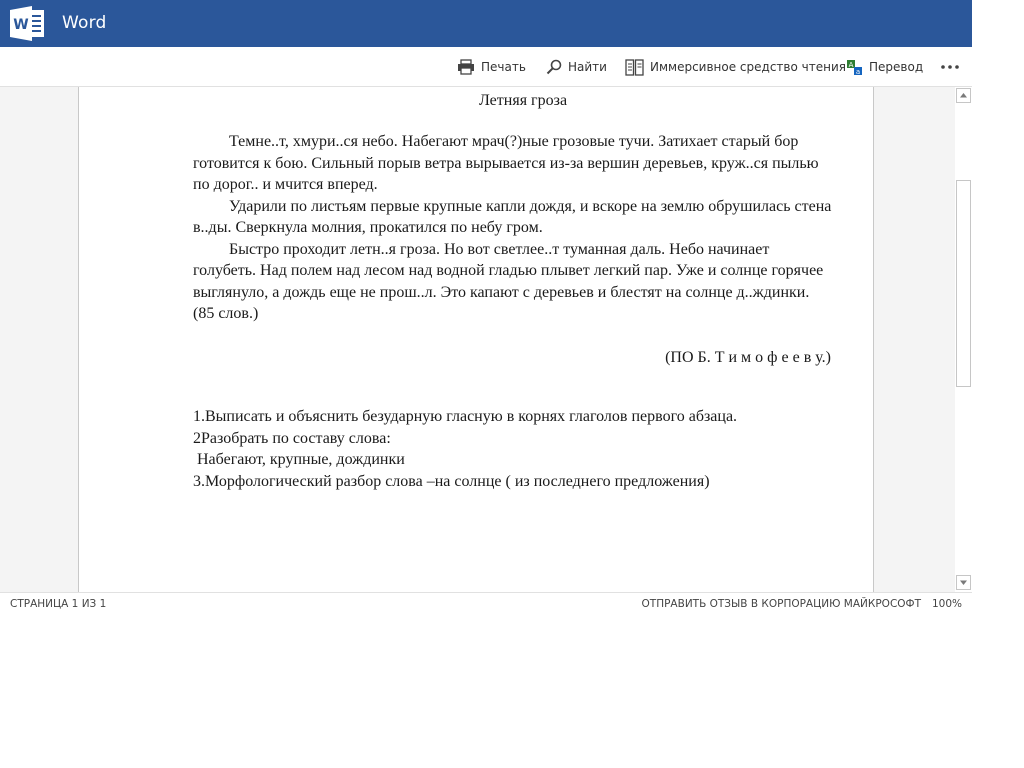 The image size is (1024, 768). I want to click on find-label: Найти, so click(587, 67).